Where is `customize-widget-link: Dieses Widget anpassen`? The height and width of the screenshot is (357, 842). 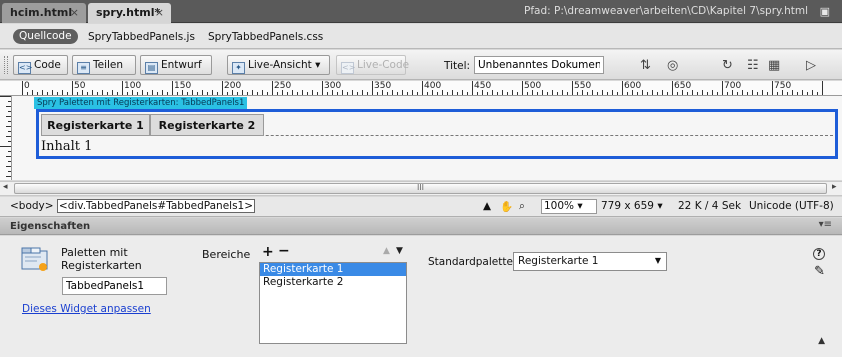 customize-widget-link: Dieses Widget anpassen is located at coordinates (86, 309).